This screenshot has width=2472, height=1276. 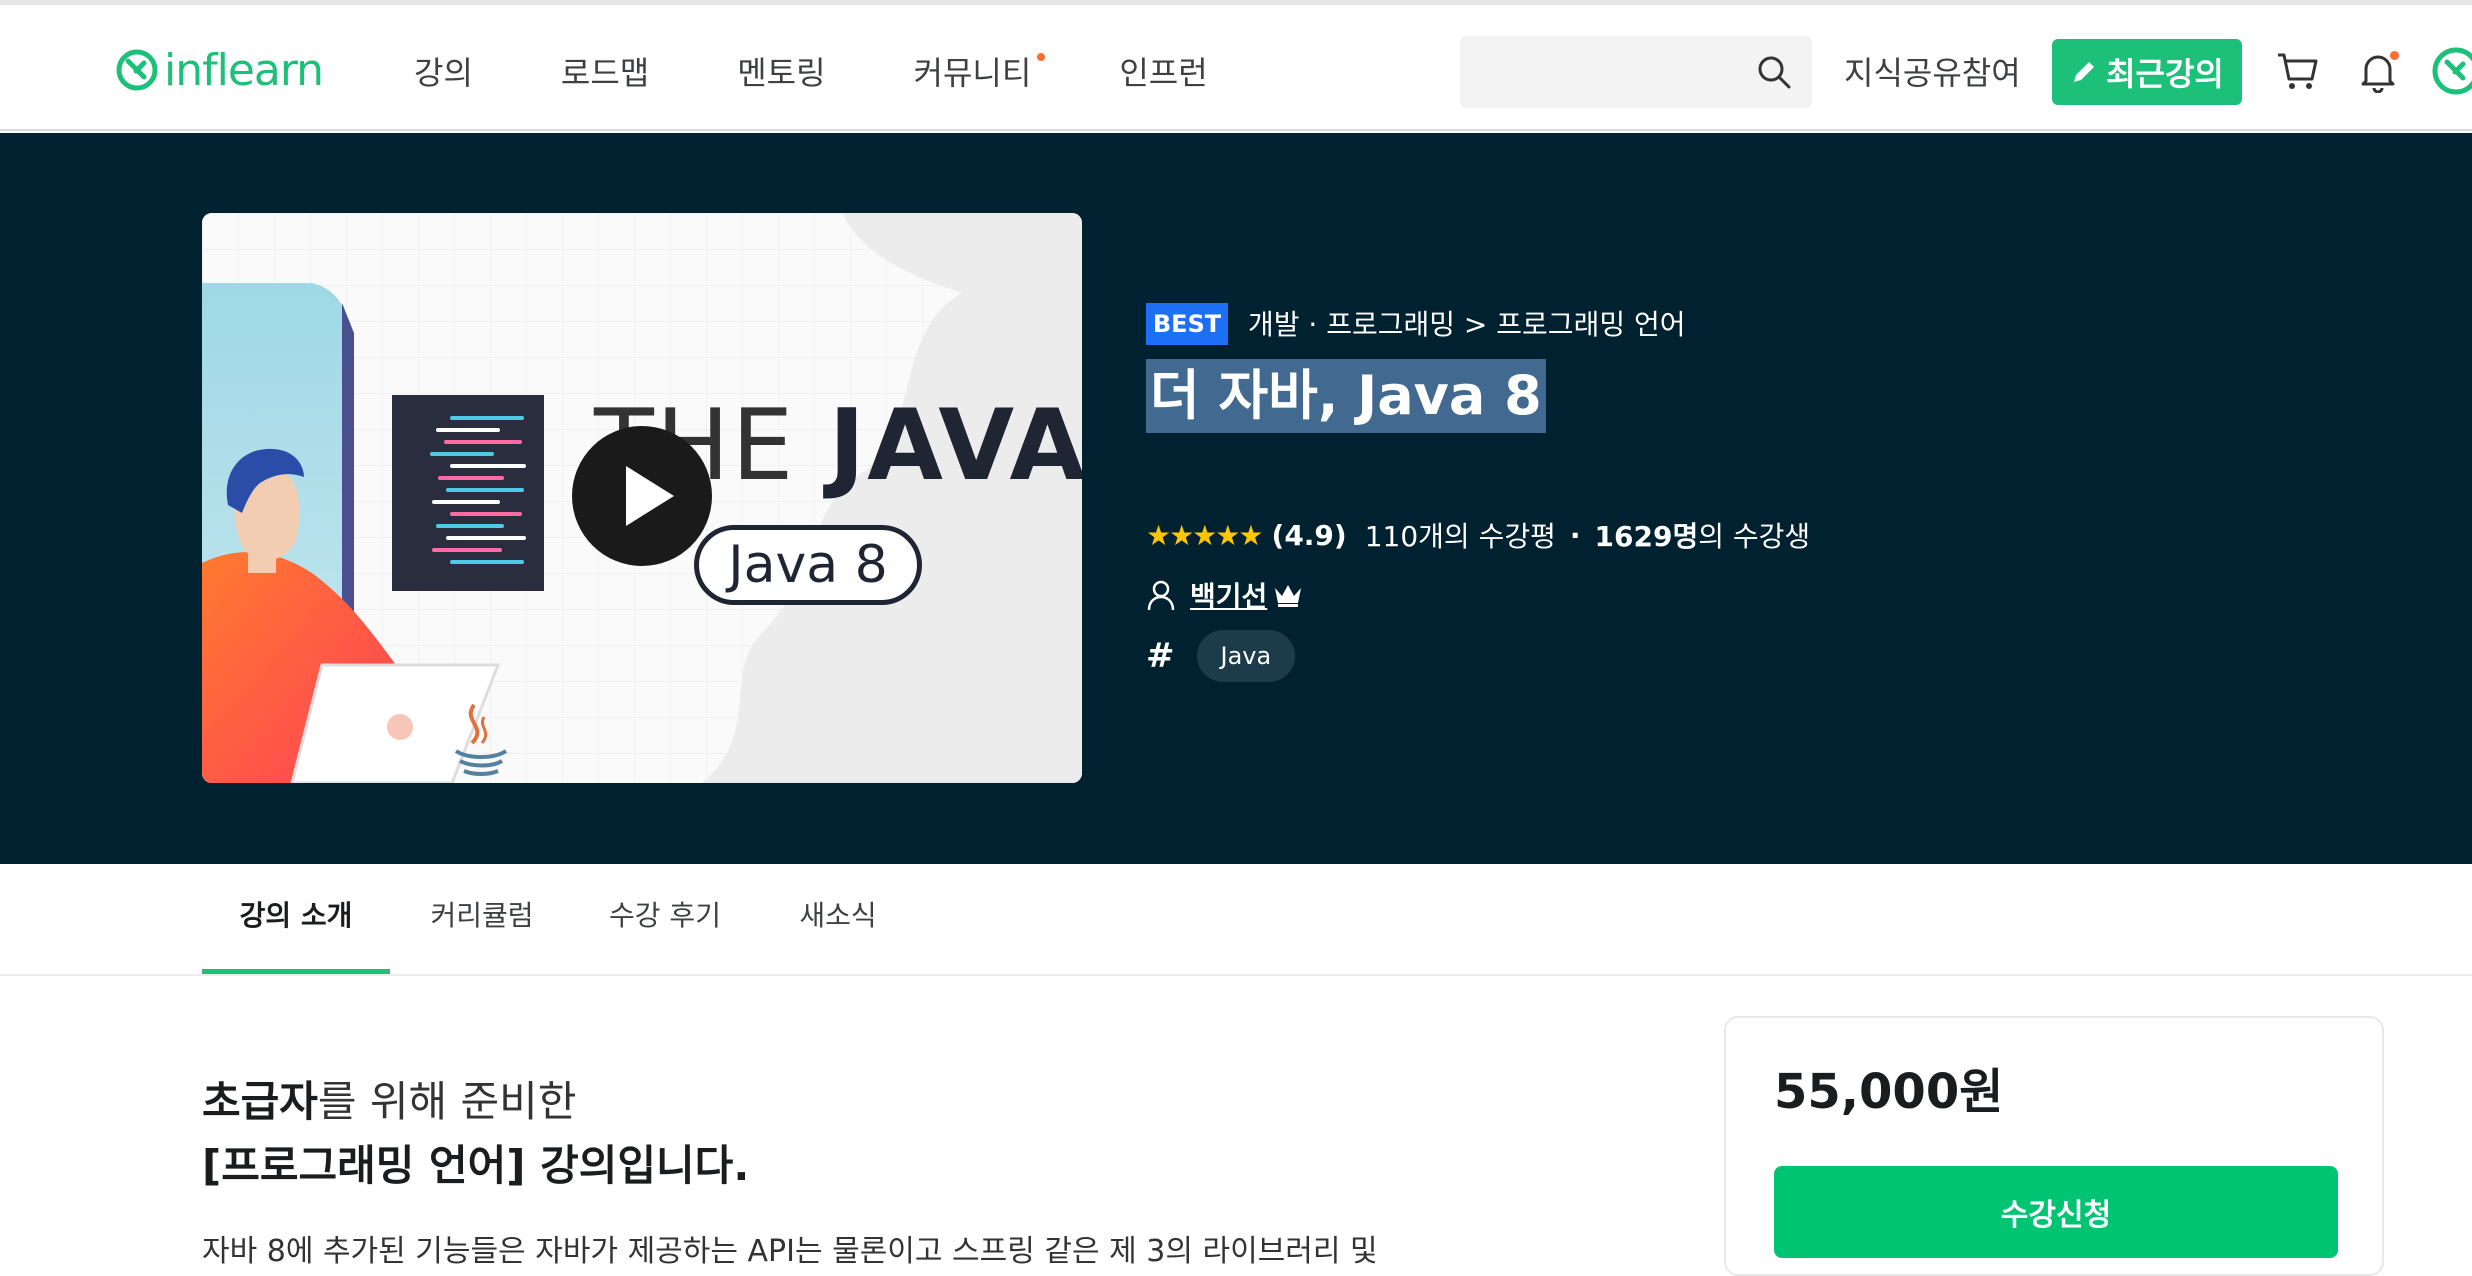 I want to click on student-count-suffix: 의 수강생, so click(x=1754, y=536).